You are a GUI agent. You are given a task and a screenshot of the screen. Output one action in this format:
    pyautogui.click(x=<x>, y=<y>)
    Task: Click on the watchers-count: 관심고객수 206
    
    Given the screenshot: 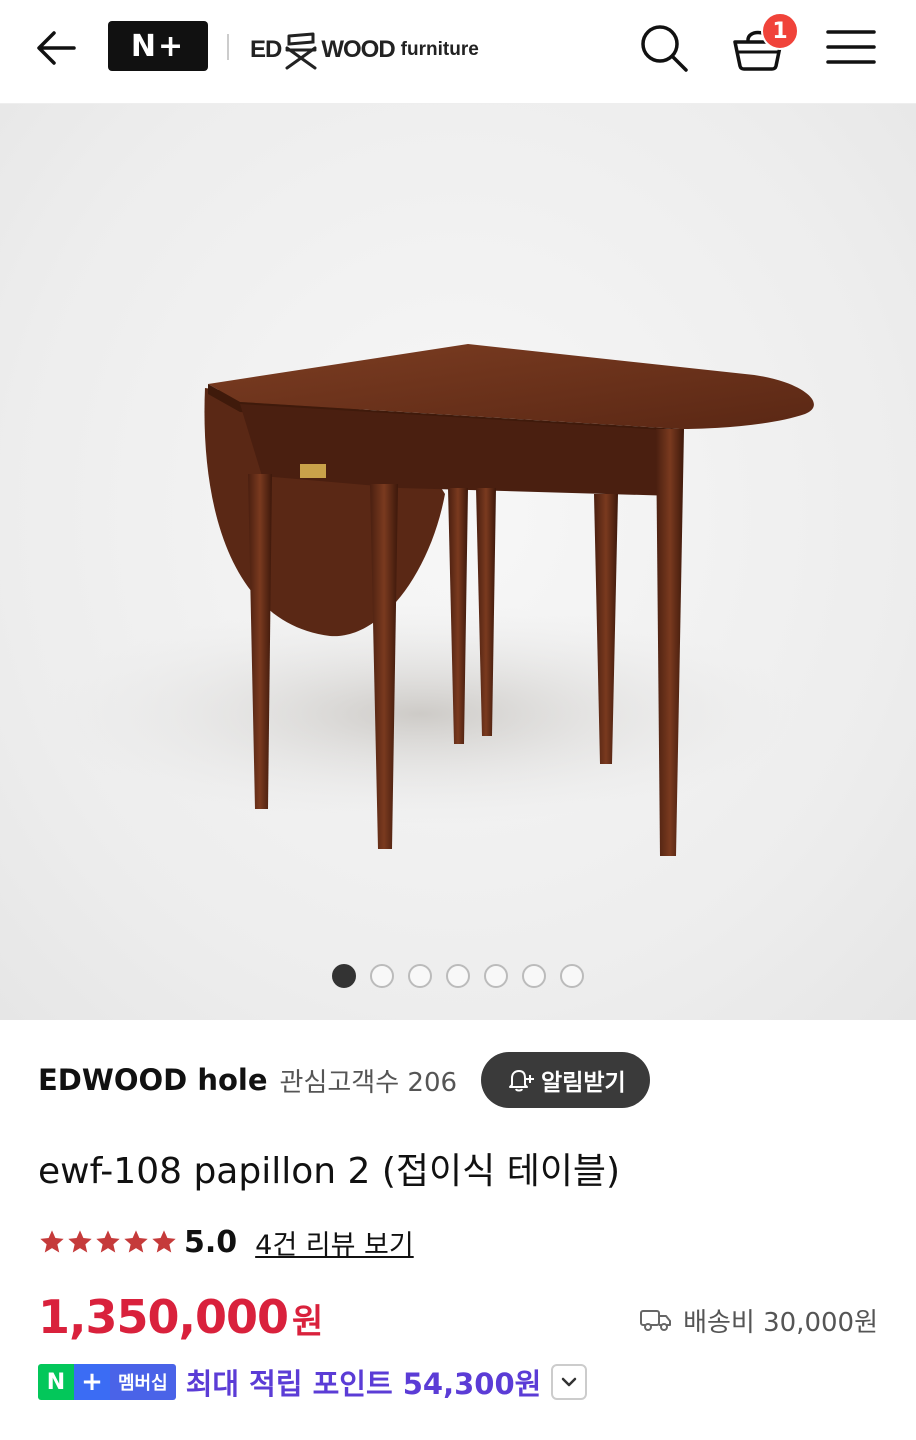 What is the action you would take?
    pyautogui.click(x=368, y=1082)
    